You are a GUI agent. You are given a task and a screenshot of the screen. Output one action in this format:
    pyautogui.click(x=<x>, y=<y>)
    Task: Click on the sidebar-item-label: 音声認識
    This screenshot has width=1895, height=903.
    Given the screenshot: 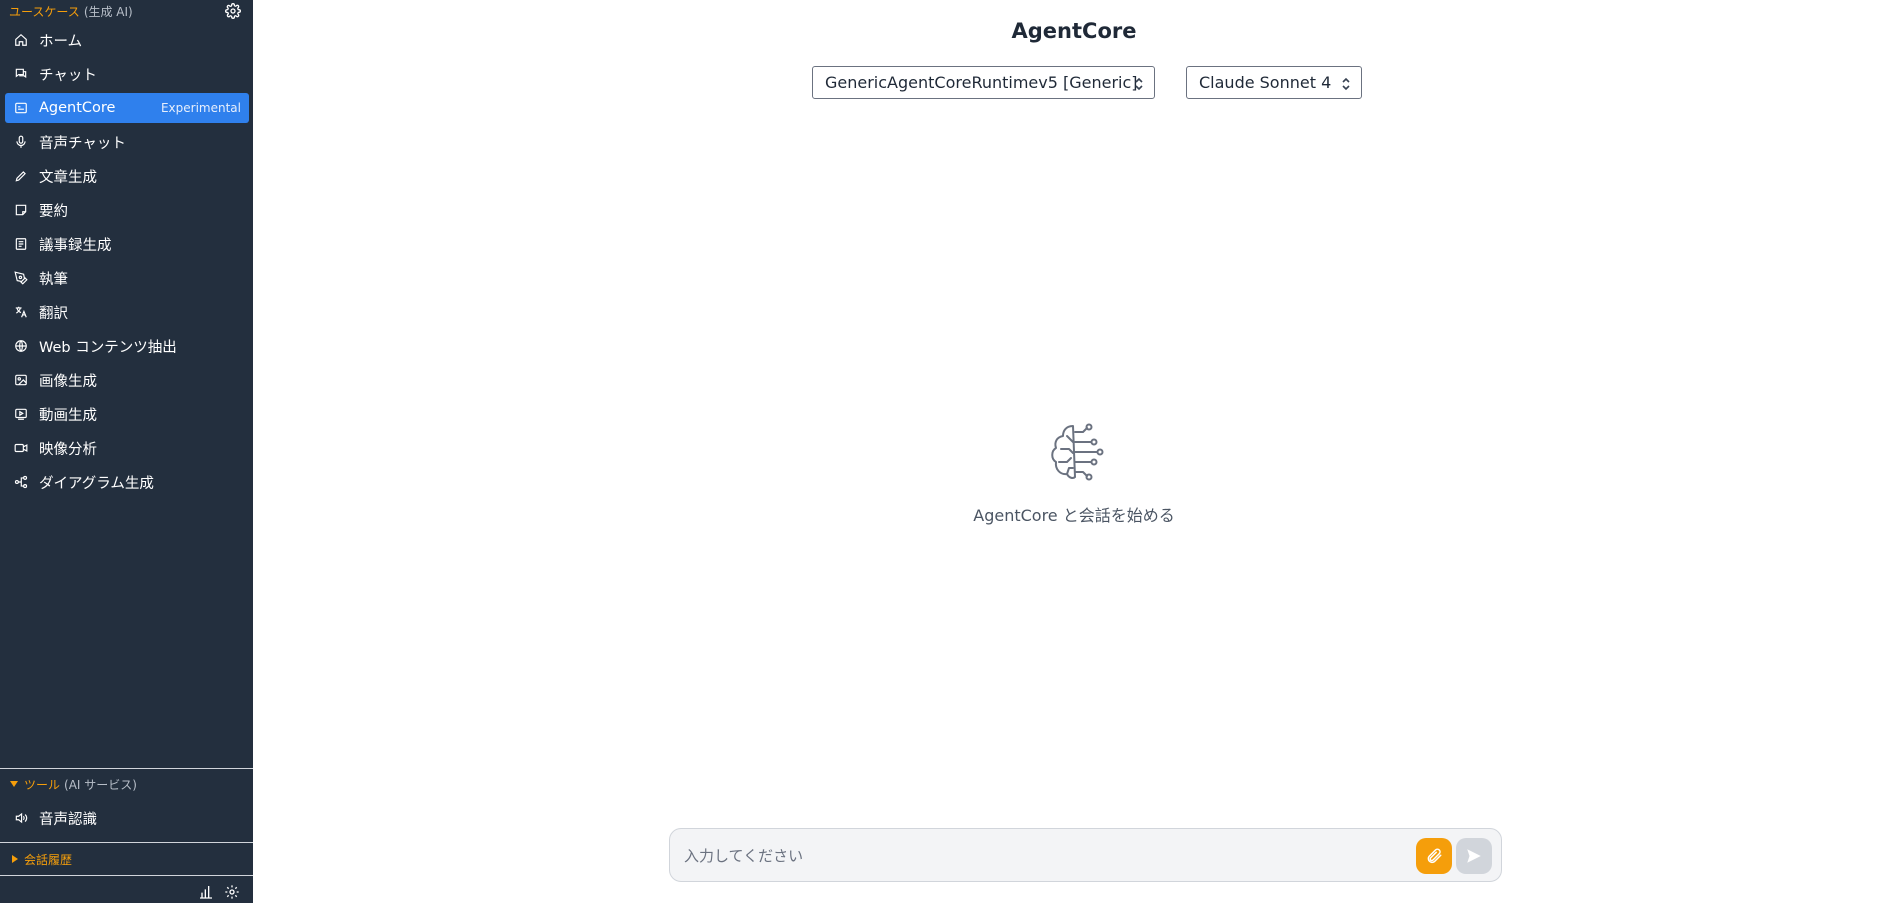 What is the action you would take?
    pyautogui.click(x=68, y=819)
    